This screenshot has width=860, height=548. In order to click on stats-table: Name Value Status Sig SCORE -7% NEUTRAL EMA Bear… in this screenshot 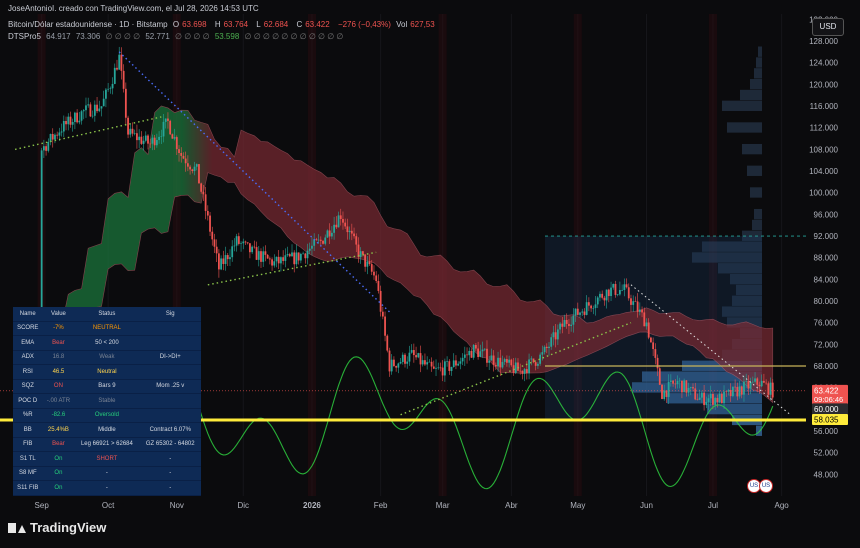, I will do `click(107, 401)`.